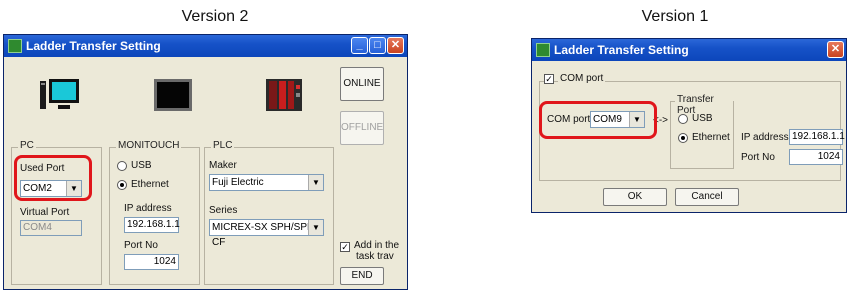  I want to click on virtual-port-field: COM4, so click(51, 228).